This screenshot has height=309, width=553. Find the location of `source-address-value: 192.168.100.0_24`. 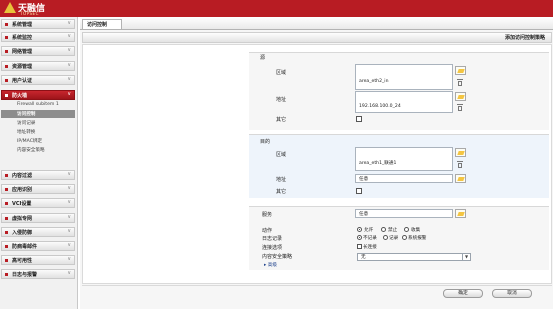

source-address-value: 192.168.100.0_24 is located at coordinates (380, 106).